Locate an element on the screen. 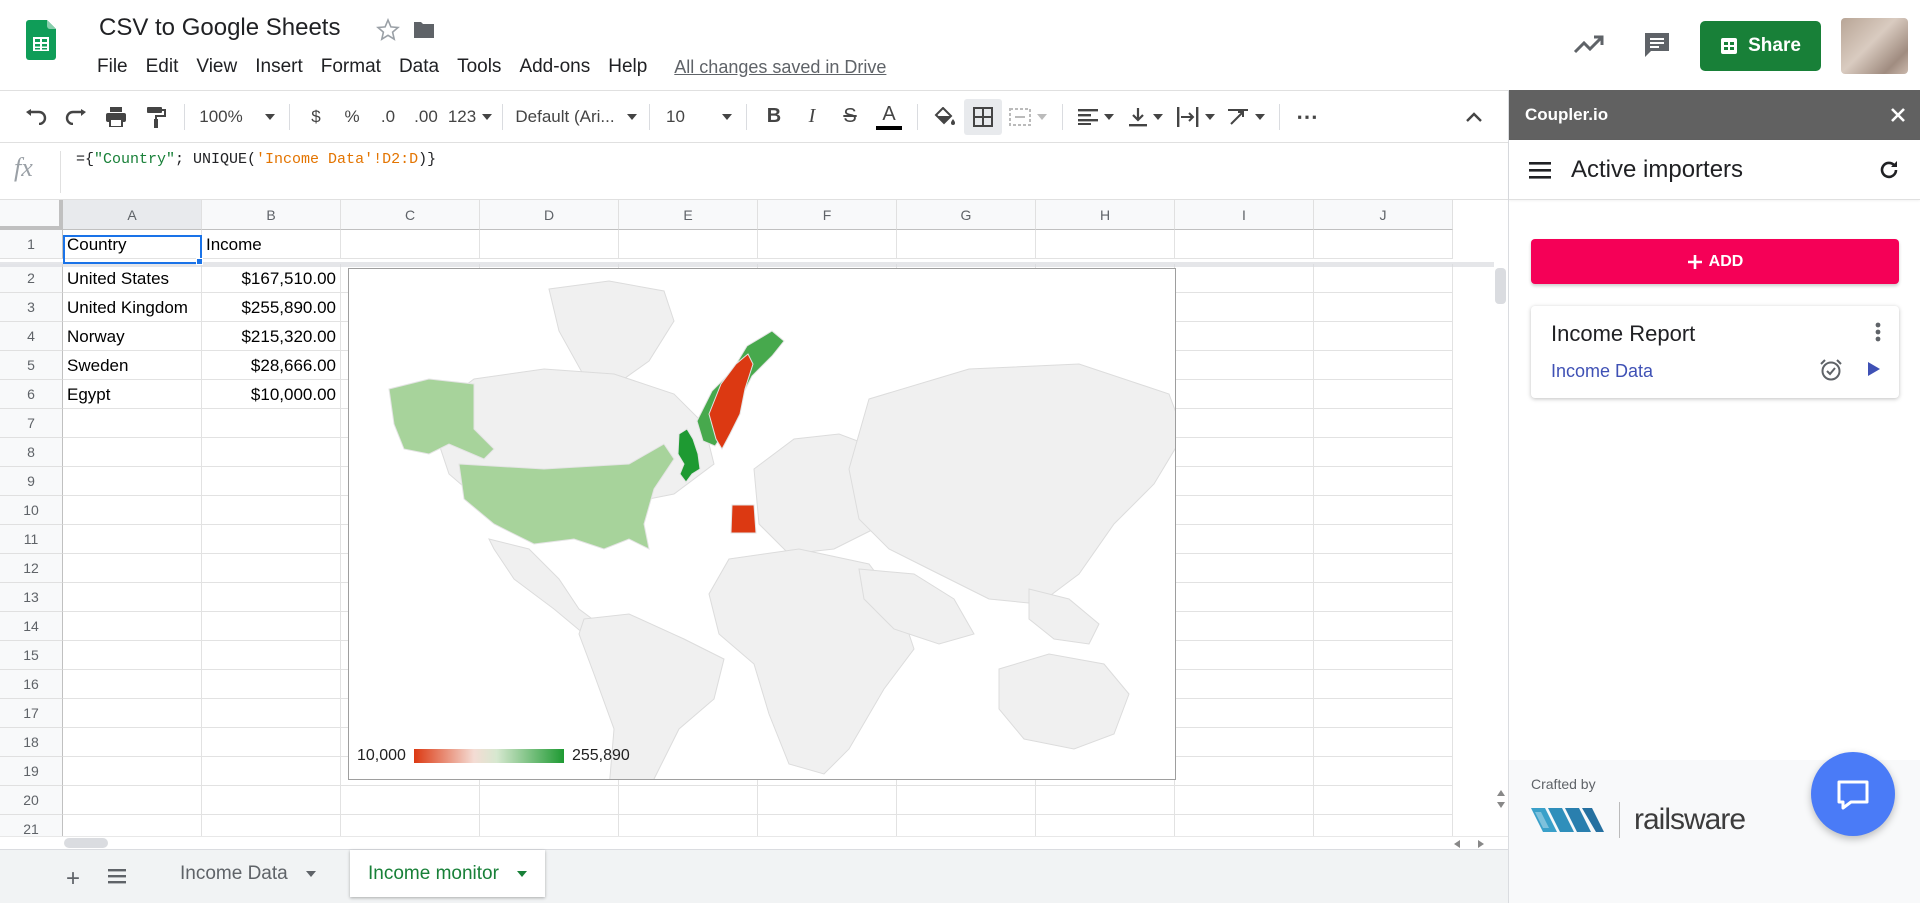 The image size is (1920, 903). cell: United States is located at coordinates (132, 278).